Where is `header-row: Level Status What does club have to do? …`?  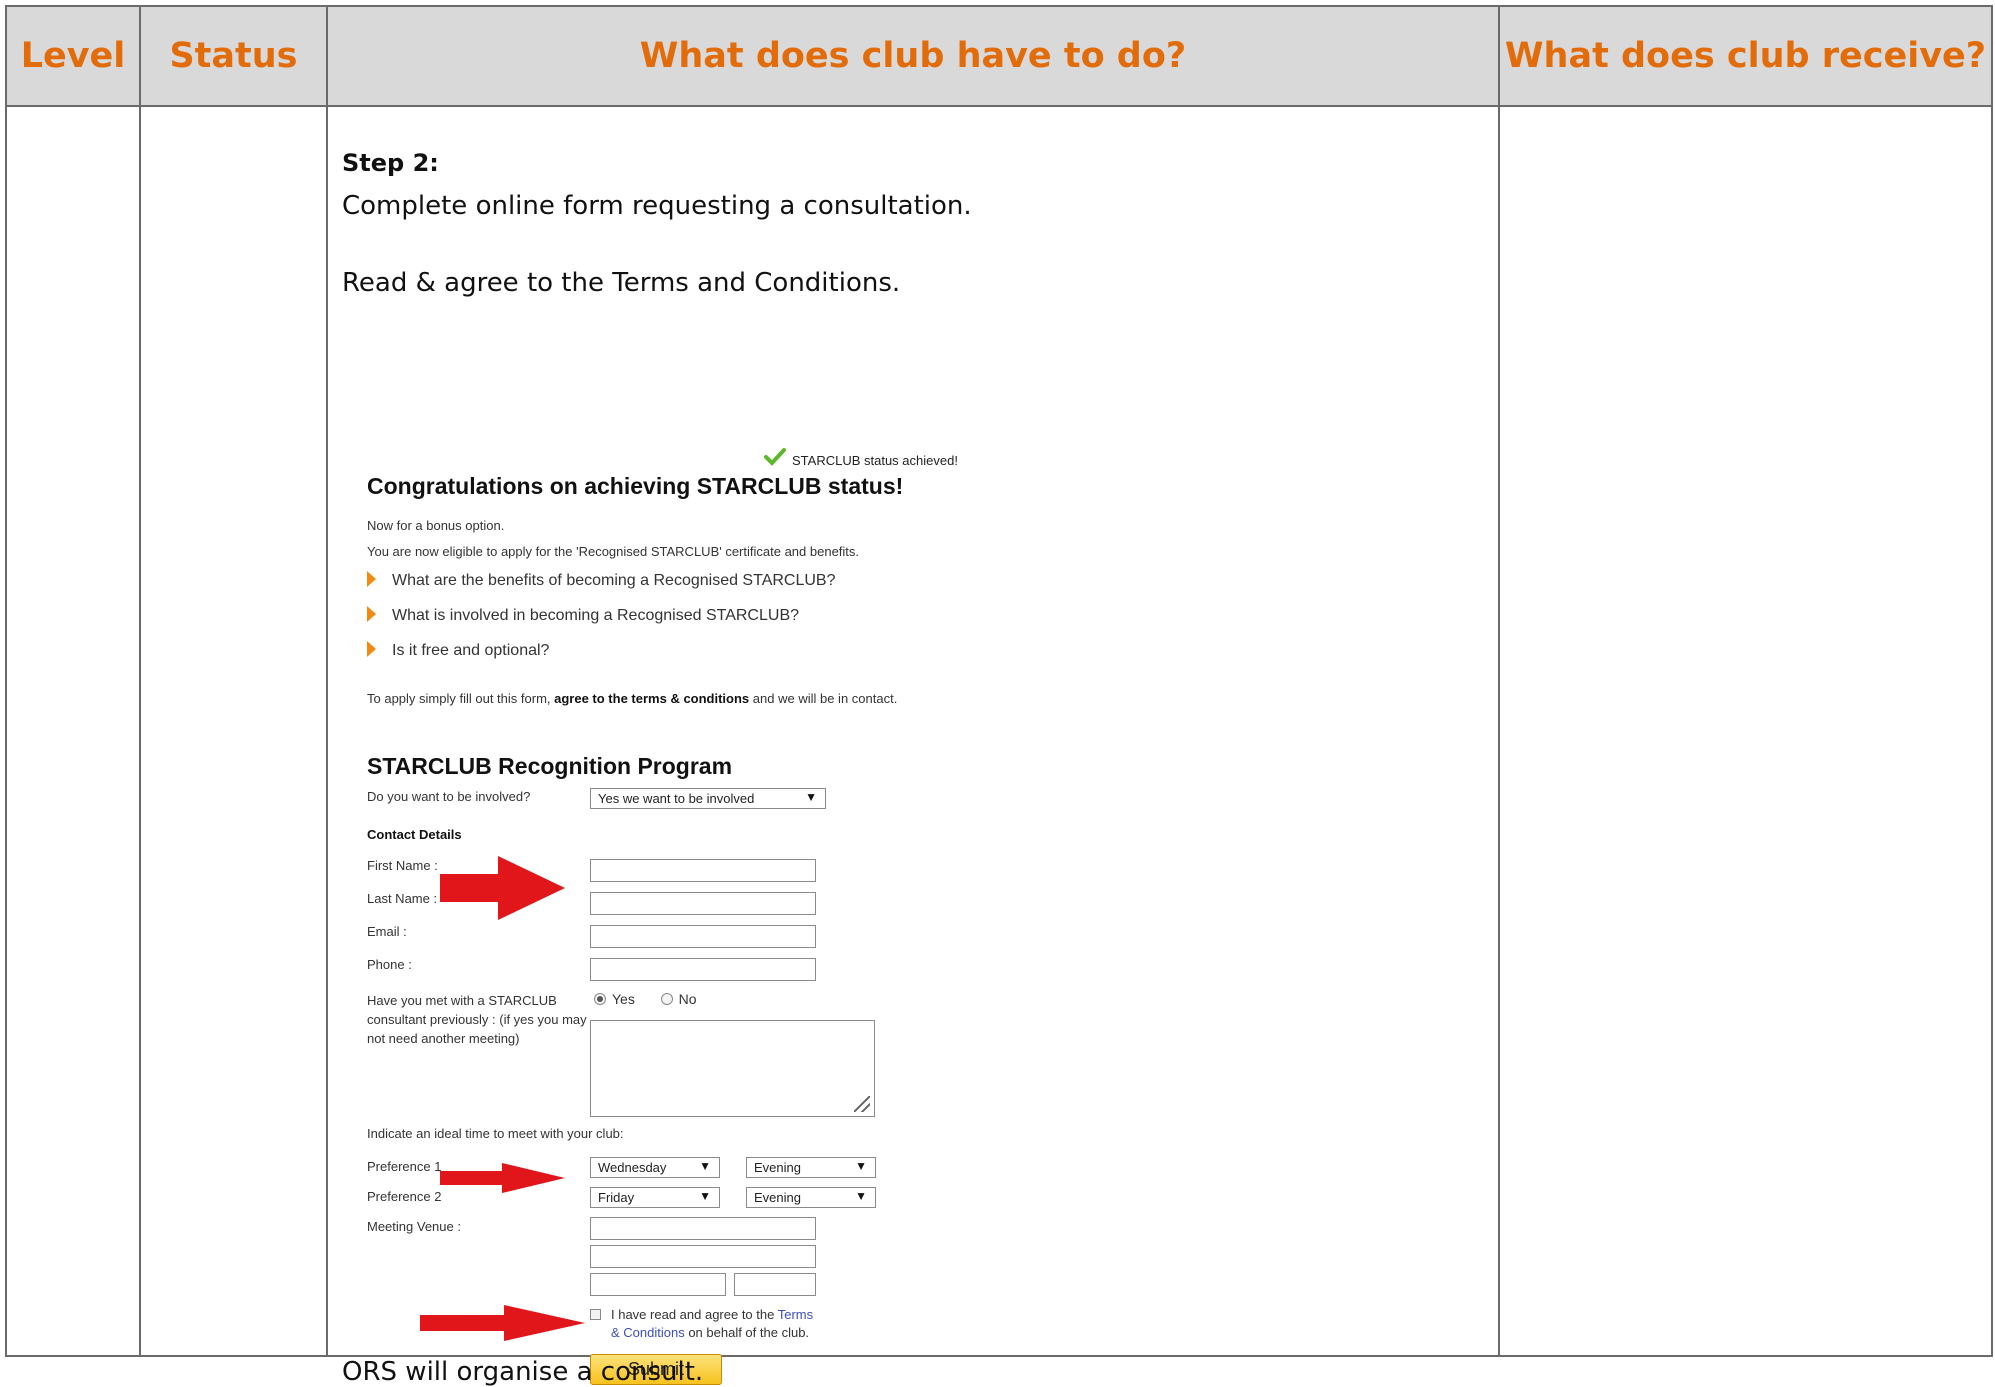 header-row: Level Status What does club have to do? … is located at coordinates (999, 56).